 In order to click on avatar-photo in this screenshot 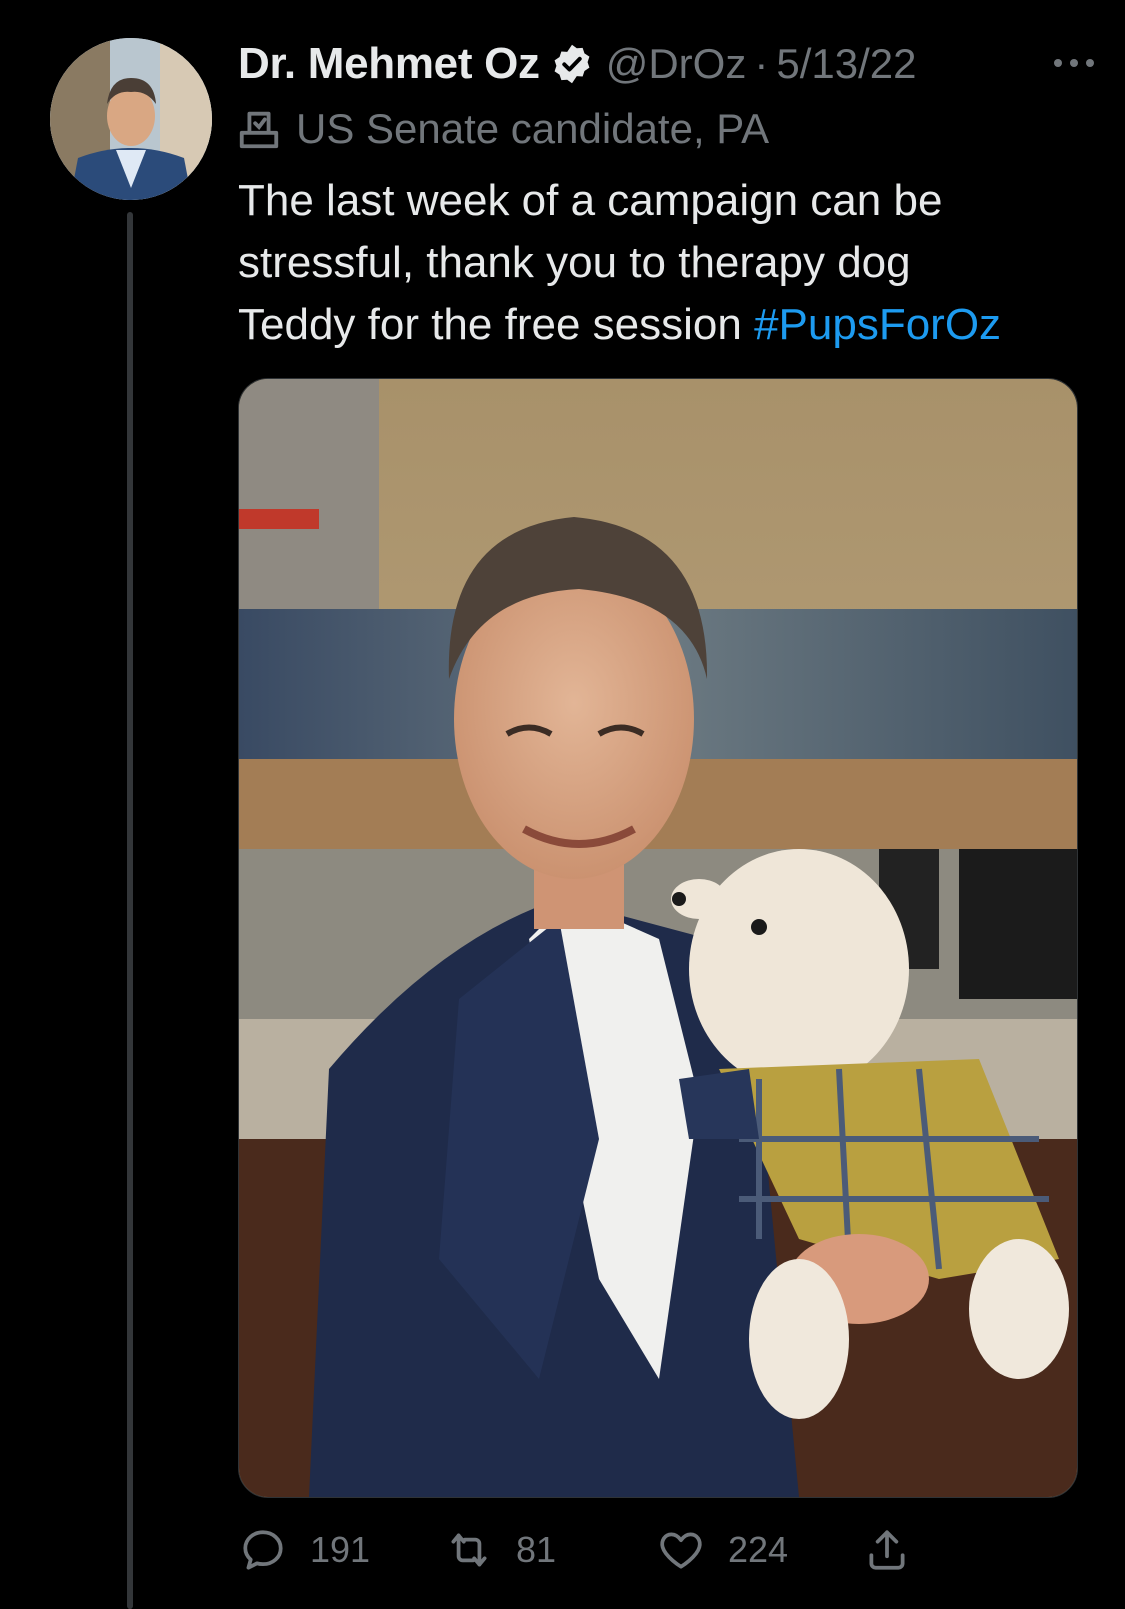, I will do `click(131, 119)`.